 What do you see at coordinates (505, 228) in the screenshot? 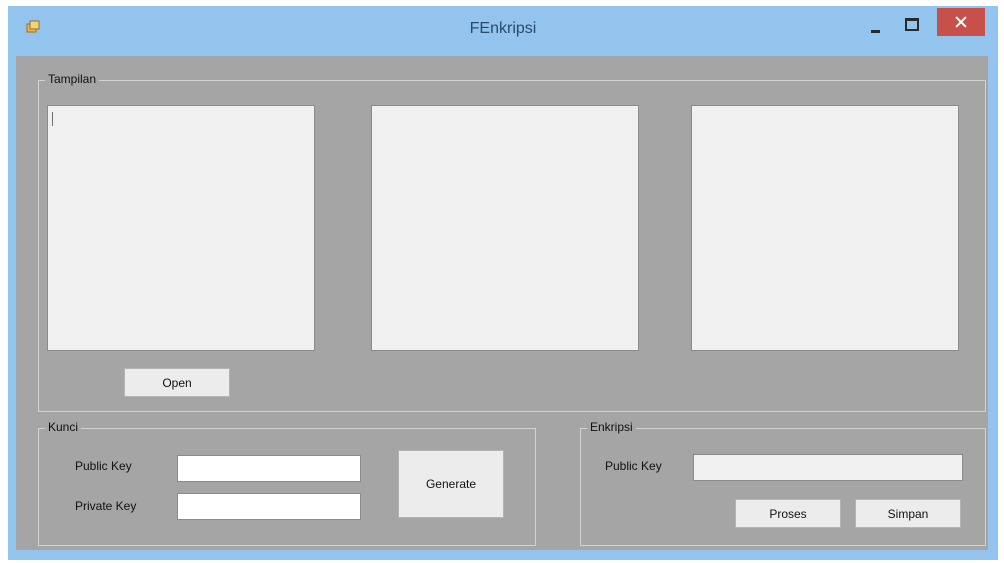
I see `encrypted-image-box` at bounding box center [505, 228].